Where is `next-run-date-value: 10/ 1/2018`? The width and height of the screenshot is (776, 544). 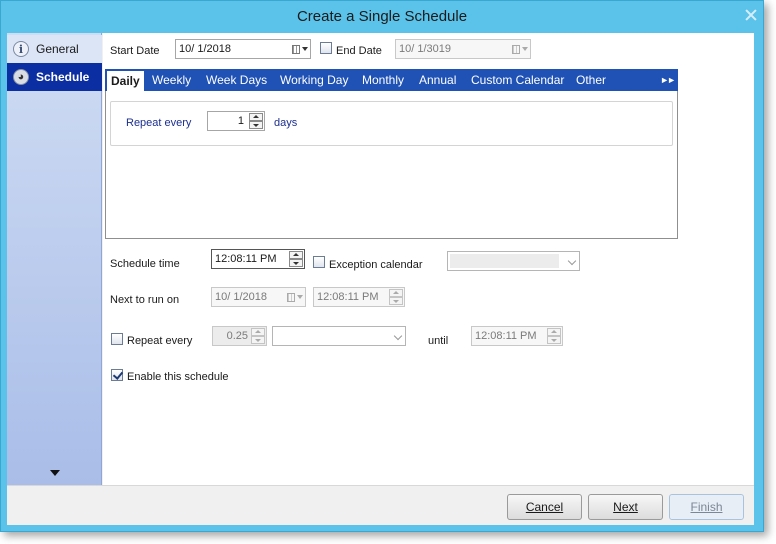
next-run-date-value: 10/ 1/2018 is located at coordinates (241, 297).